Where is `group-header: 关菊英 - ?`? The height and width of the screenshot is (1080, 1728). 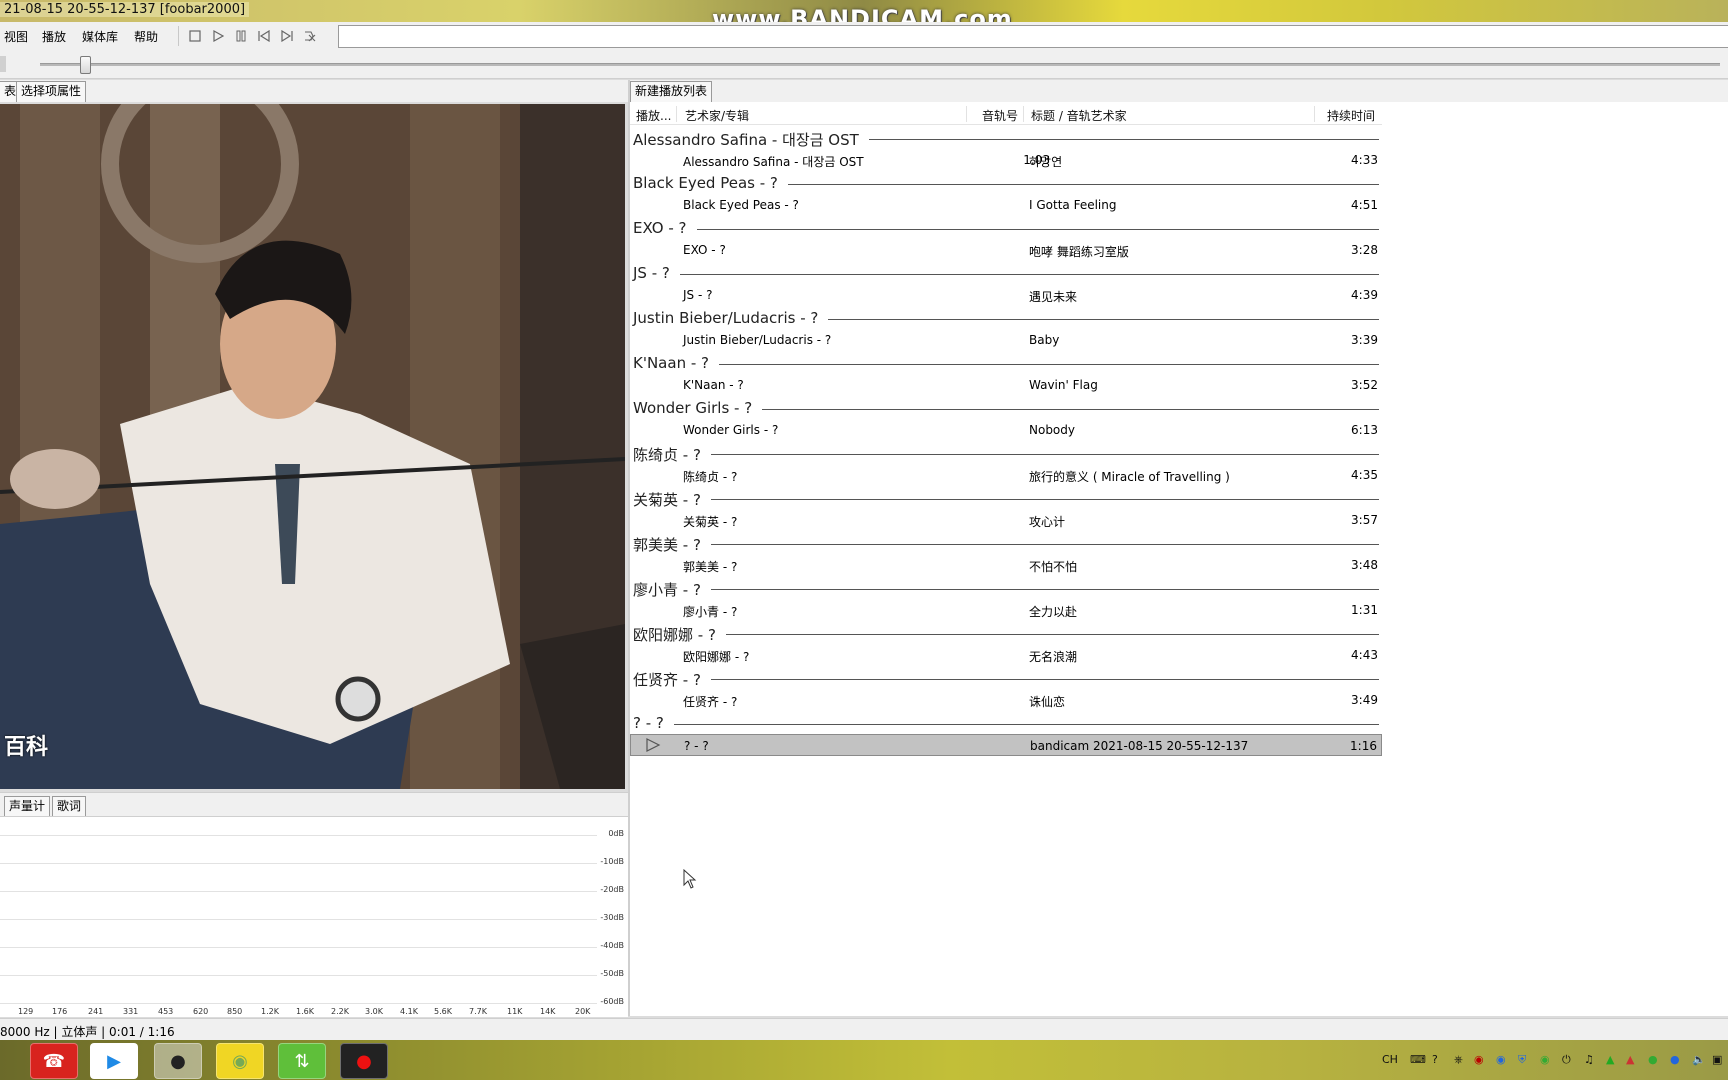 group-header: 关菊英 - ? is located at coordinates (1006, 498).